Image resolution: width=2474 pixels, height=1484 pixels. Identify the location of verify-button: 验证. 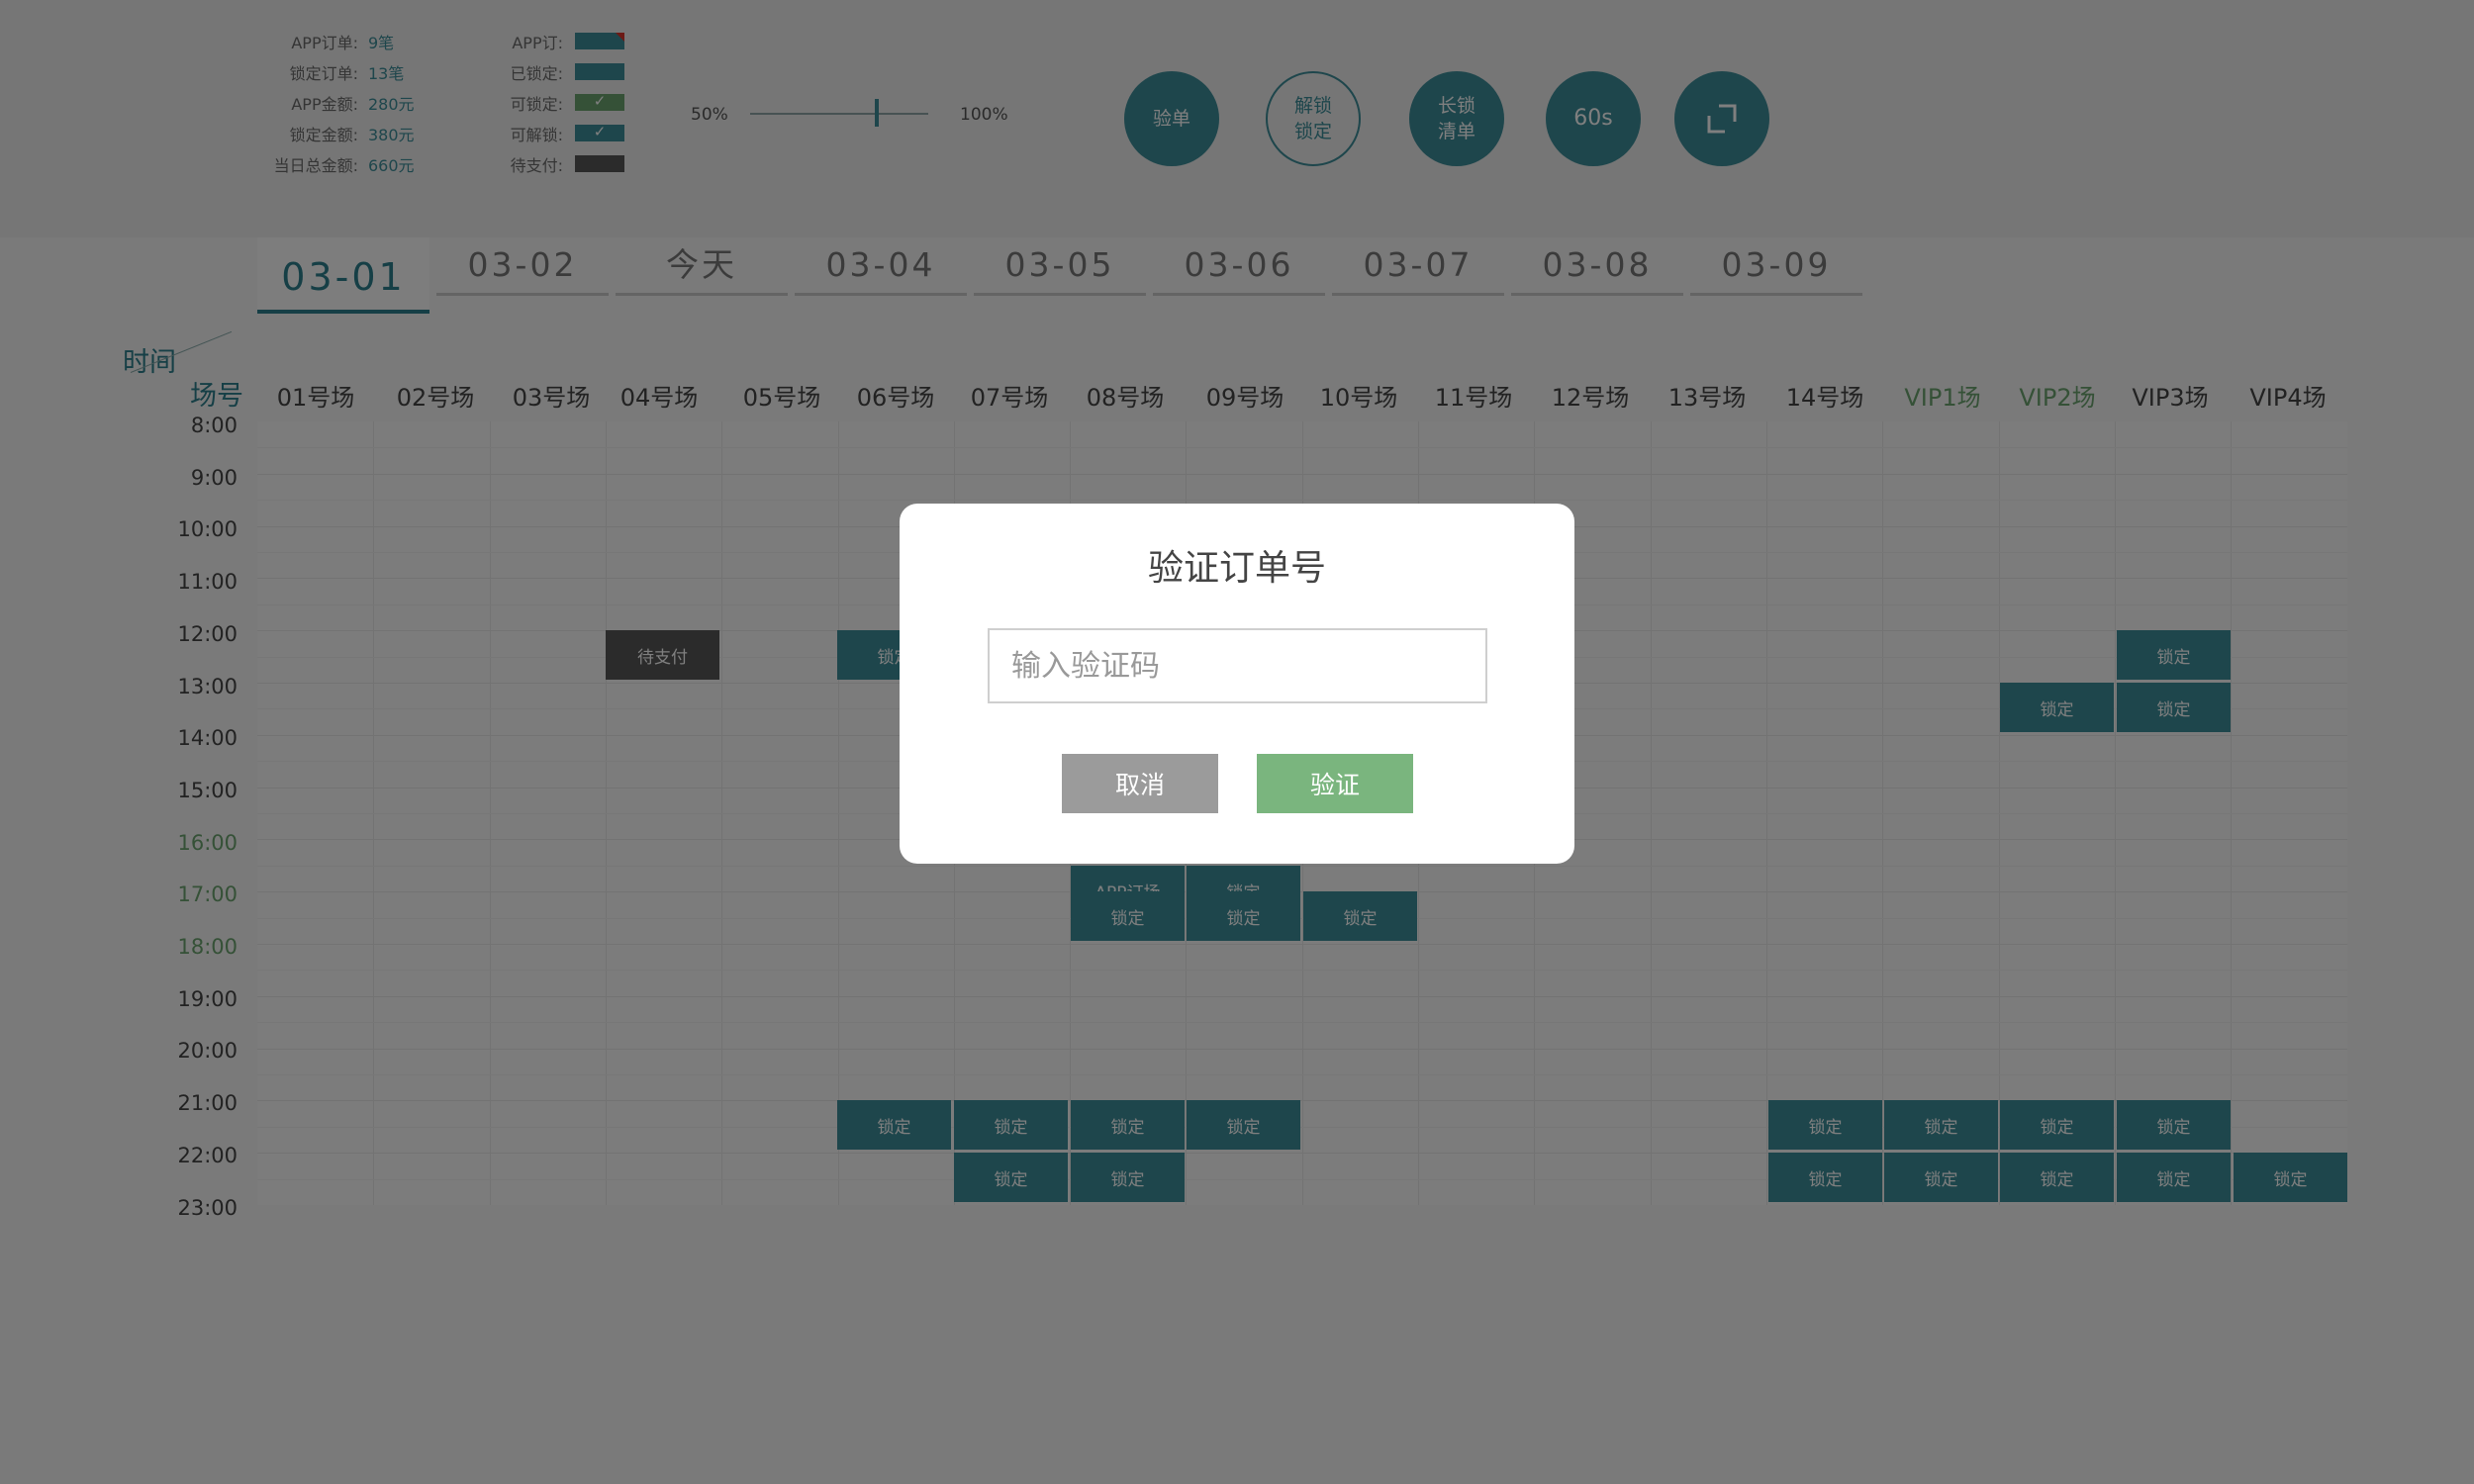
(1335, 783).